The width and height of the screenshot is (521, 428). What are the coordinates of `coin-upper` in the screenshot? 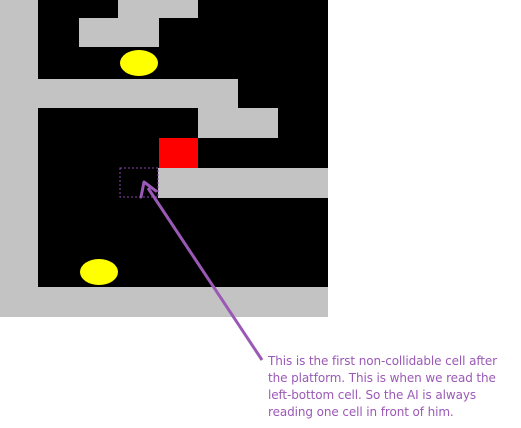 It's located at (139, 63).